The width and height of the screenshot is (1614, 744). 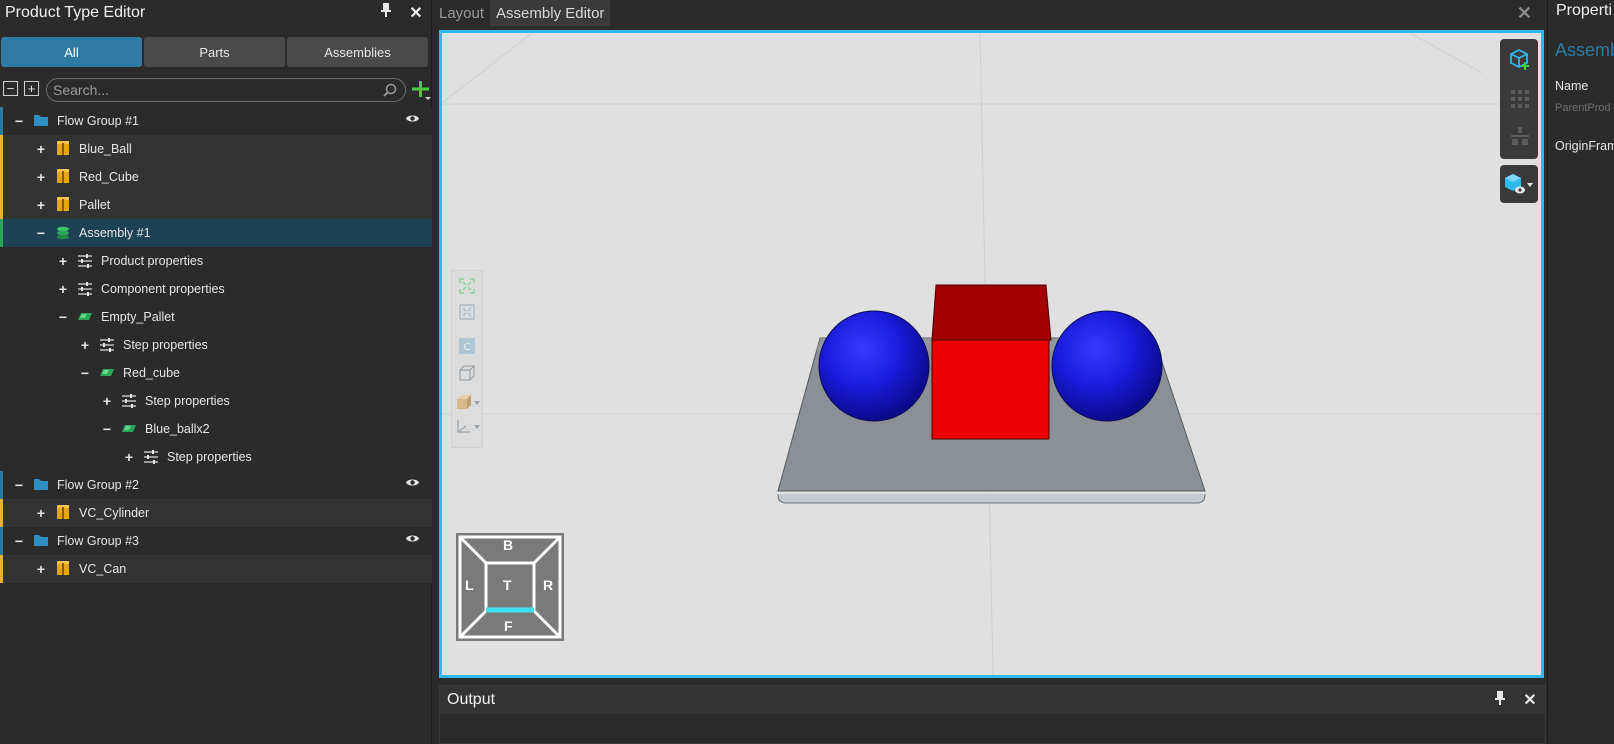 I want to click on tree-row-red-cube: + Red_Cube, so click(x=216, y=177).